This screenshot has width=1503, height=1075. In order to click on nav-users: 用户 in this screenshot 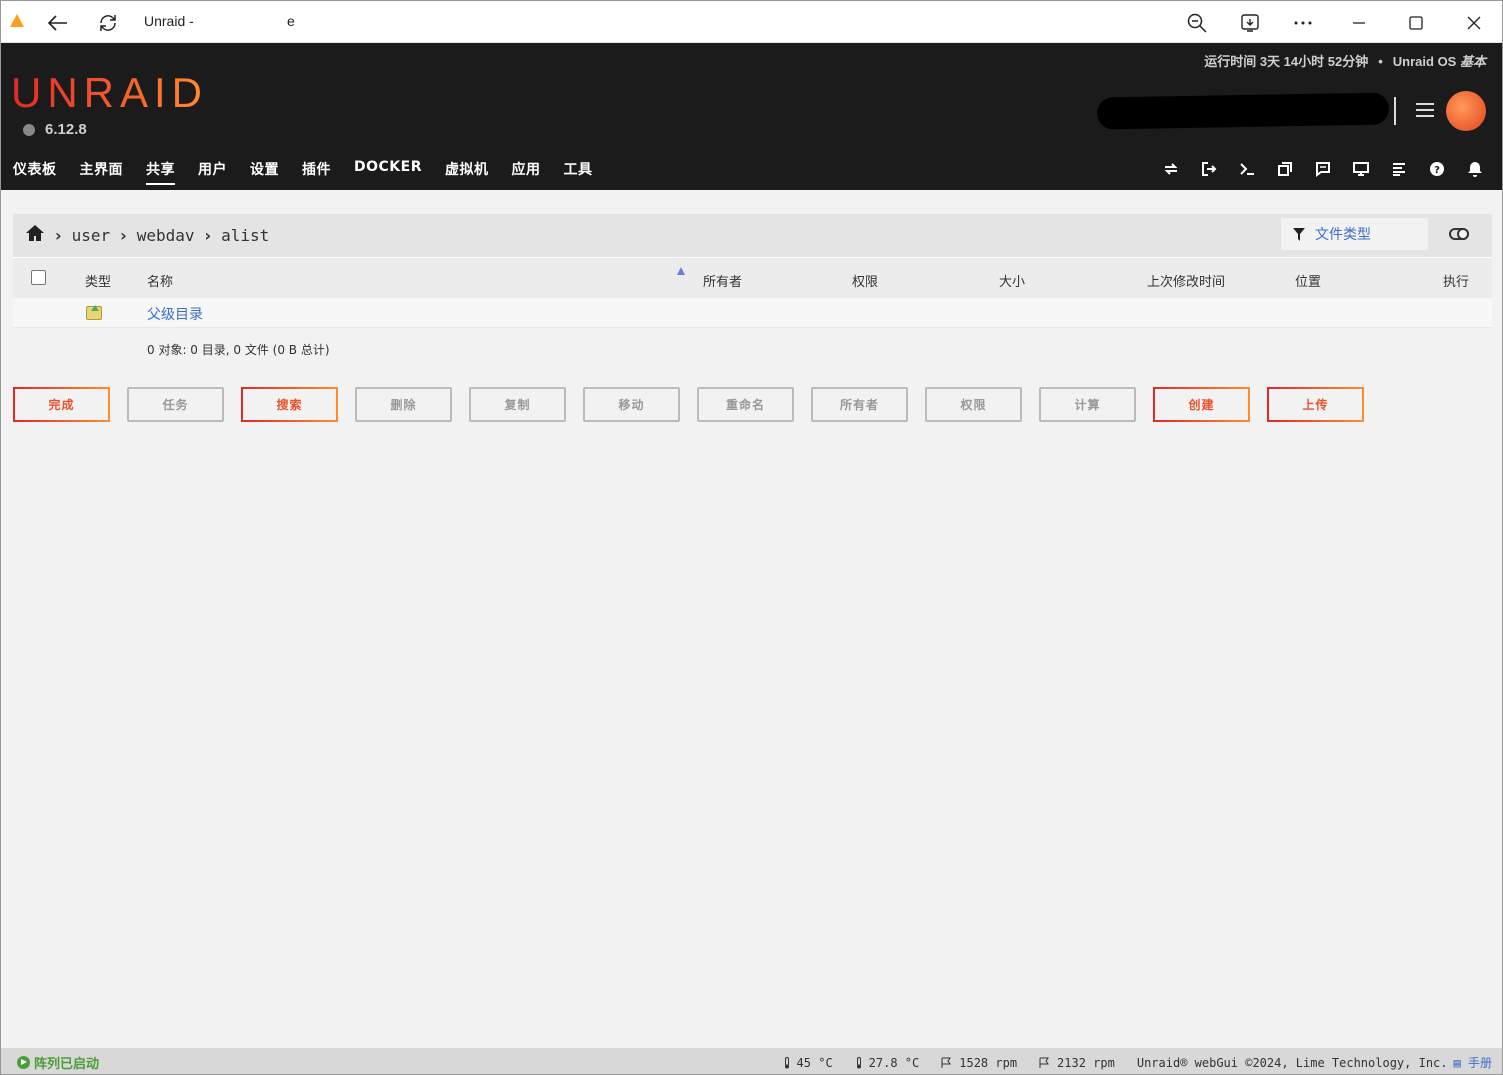, I will do `click(212, 172)`.